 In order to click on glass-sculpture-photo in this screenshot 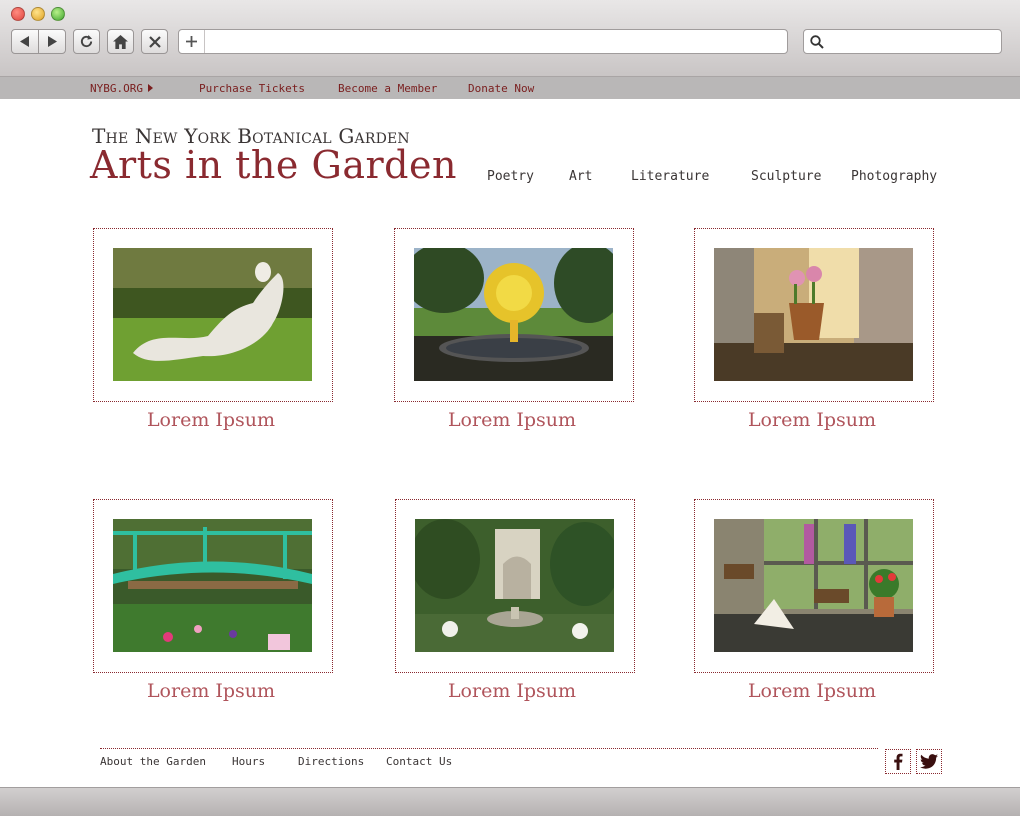, I will do `click(513, 314)`.